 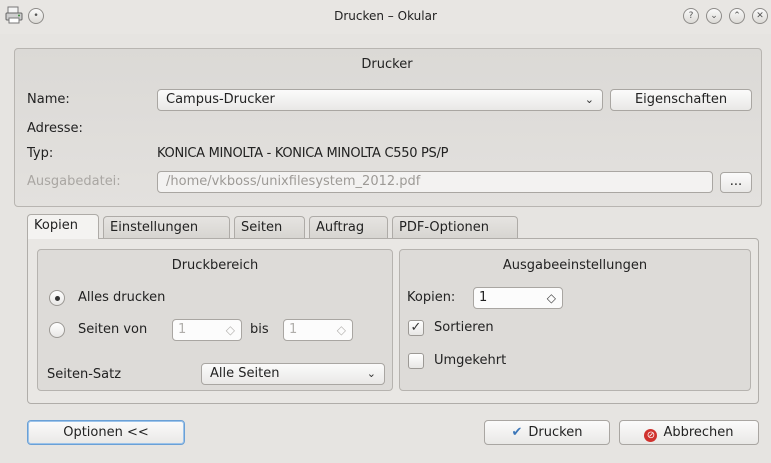 What do you see at coordinates (121, 297) in the screenshot?
I see `all-pages-label: Alles drucken` at bounding box center [121, 297].